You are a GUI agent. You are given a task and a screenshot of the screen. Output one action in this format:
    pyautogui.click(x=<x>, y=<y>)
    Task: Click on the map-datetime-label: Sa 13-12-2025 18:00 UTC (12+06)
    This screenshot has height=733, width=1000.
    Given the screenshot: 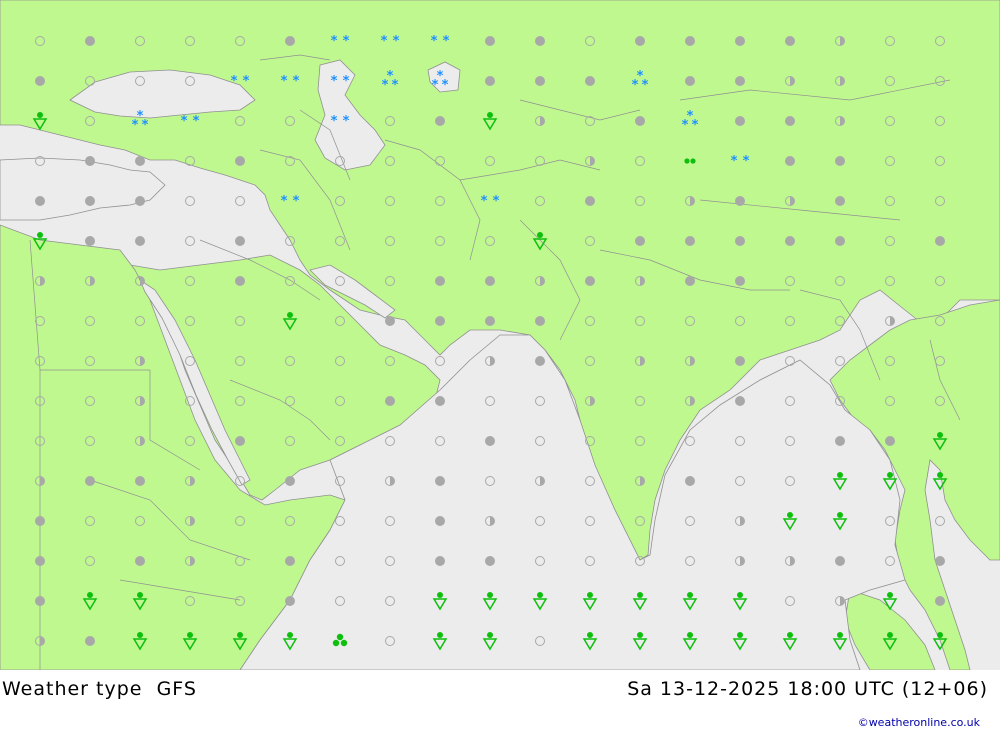 What is the action you would take?
    pyautogui.click(x=807, y=689)
    